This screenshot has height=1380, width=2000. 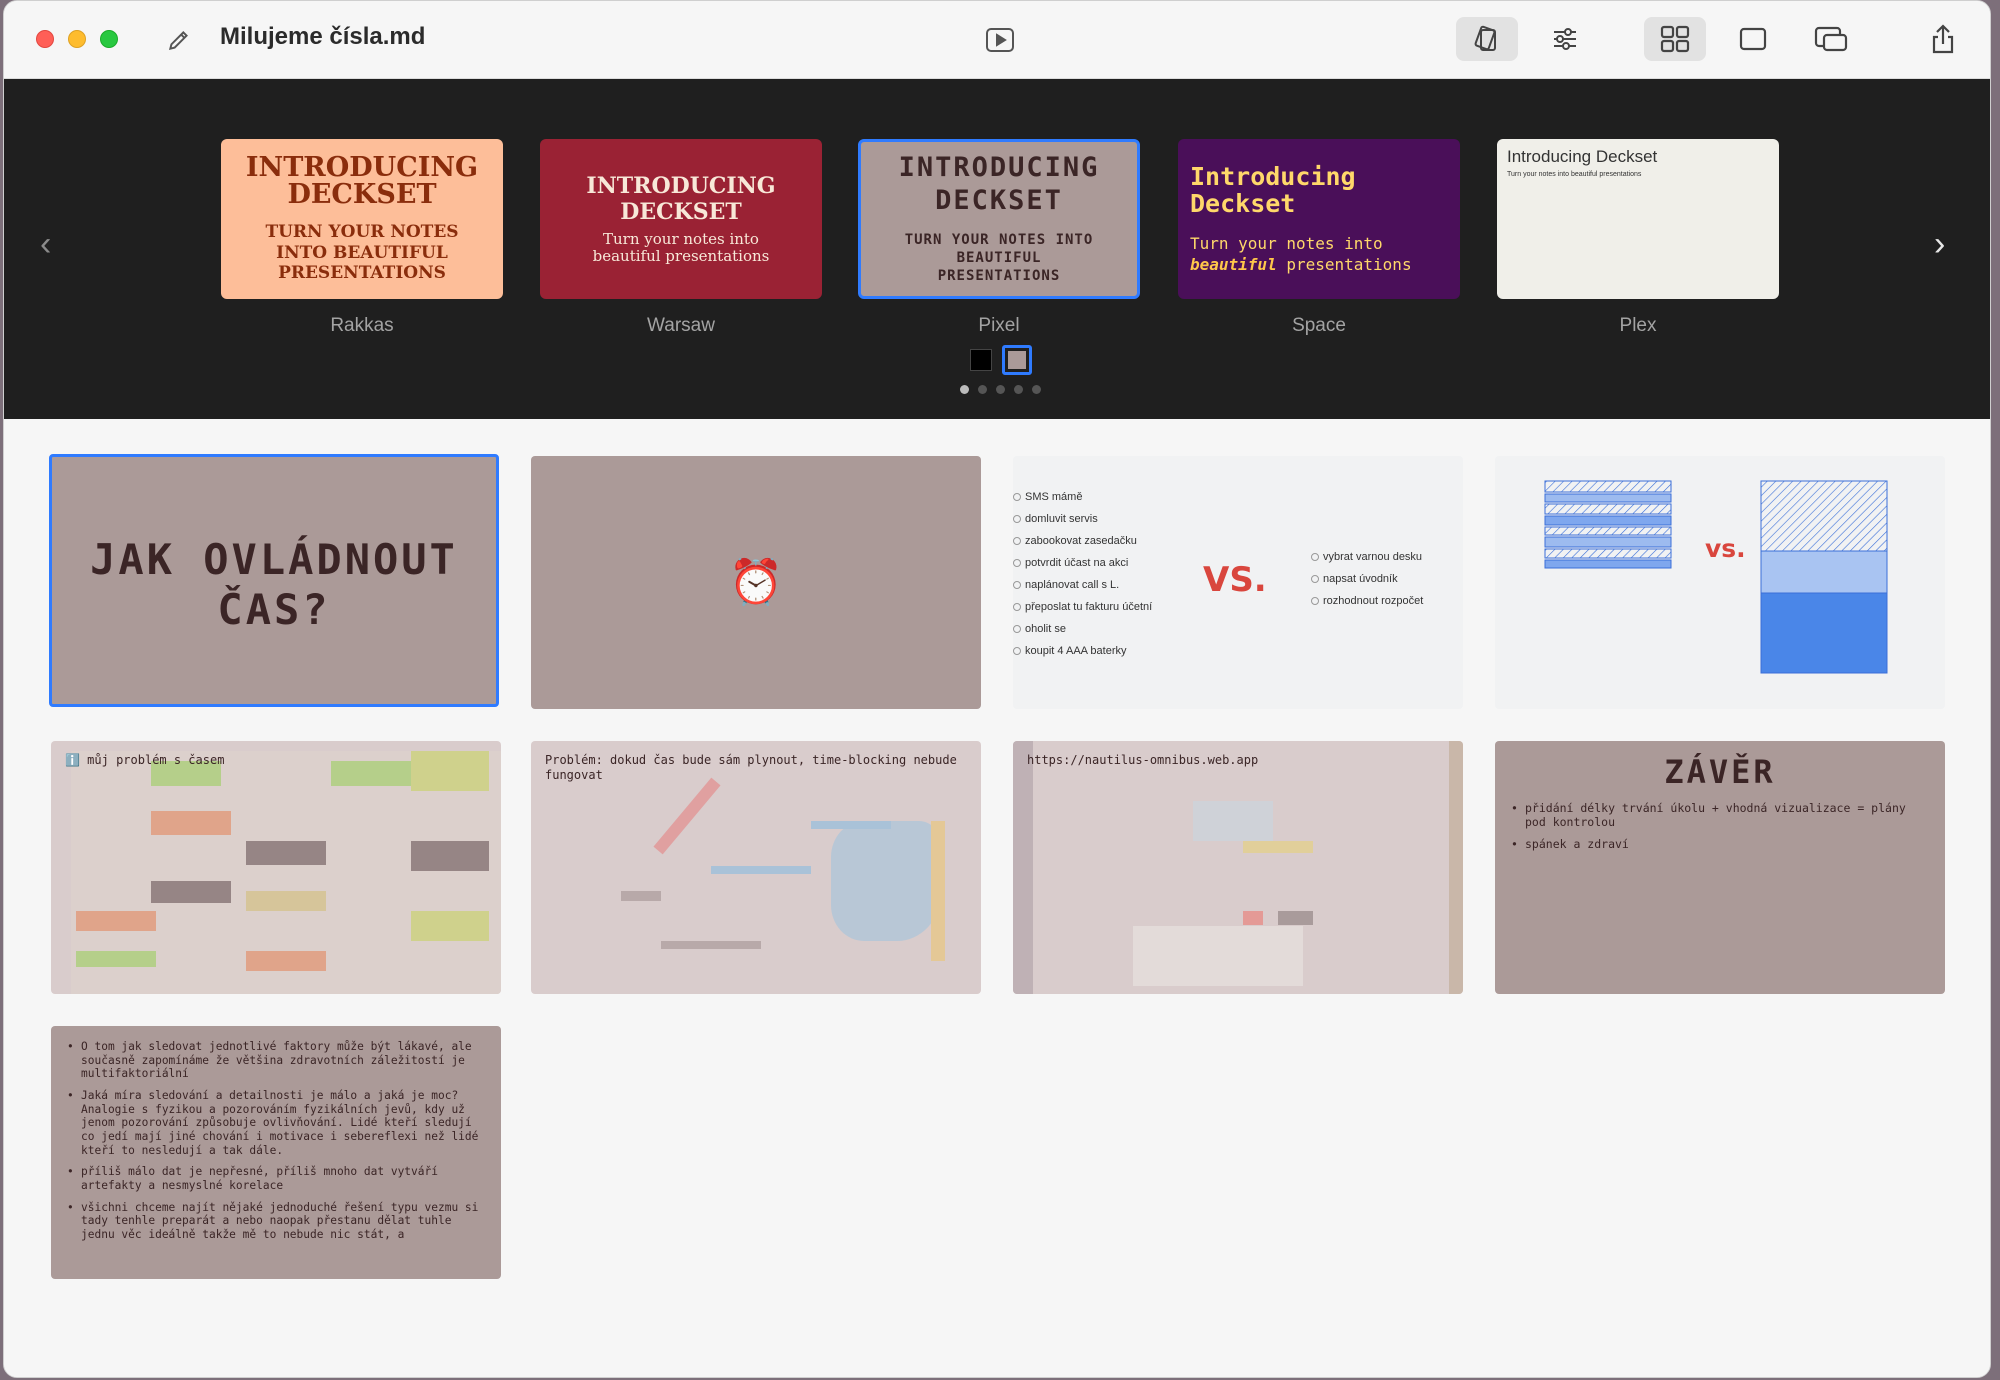 What do you see at coordinates (1286, 243) in the screenshot?
I see `theme-subtitle-part: Turn your notes into` at bounding box center [1286, 243].